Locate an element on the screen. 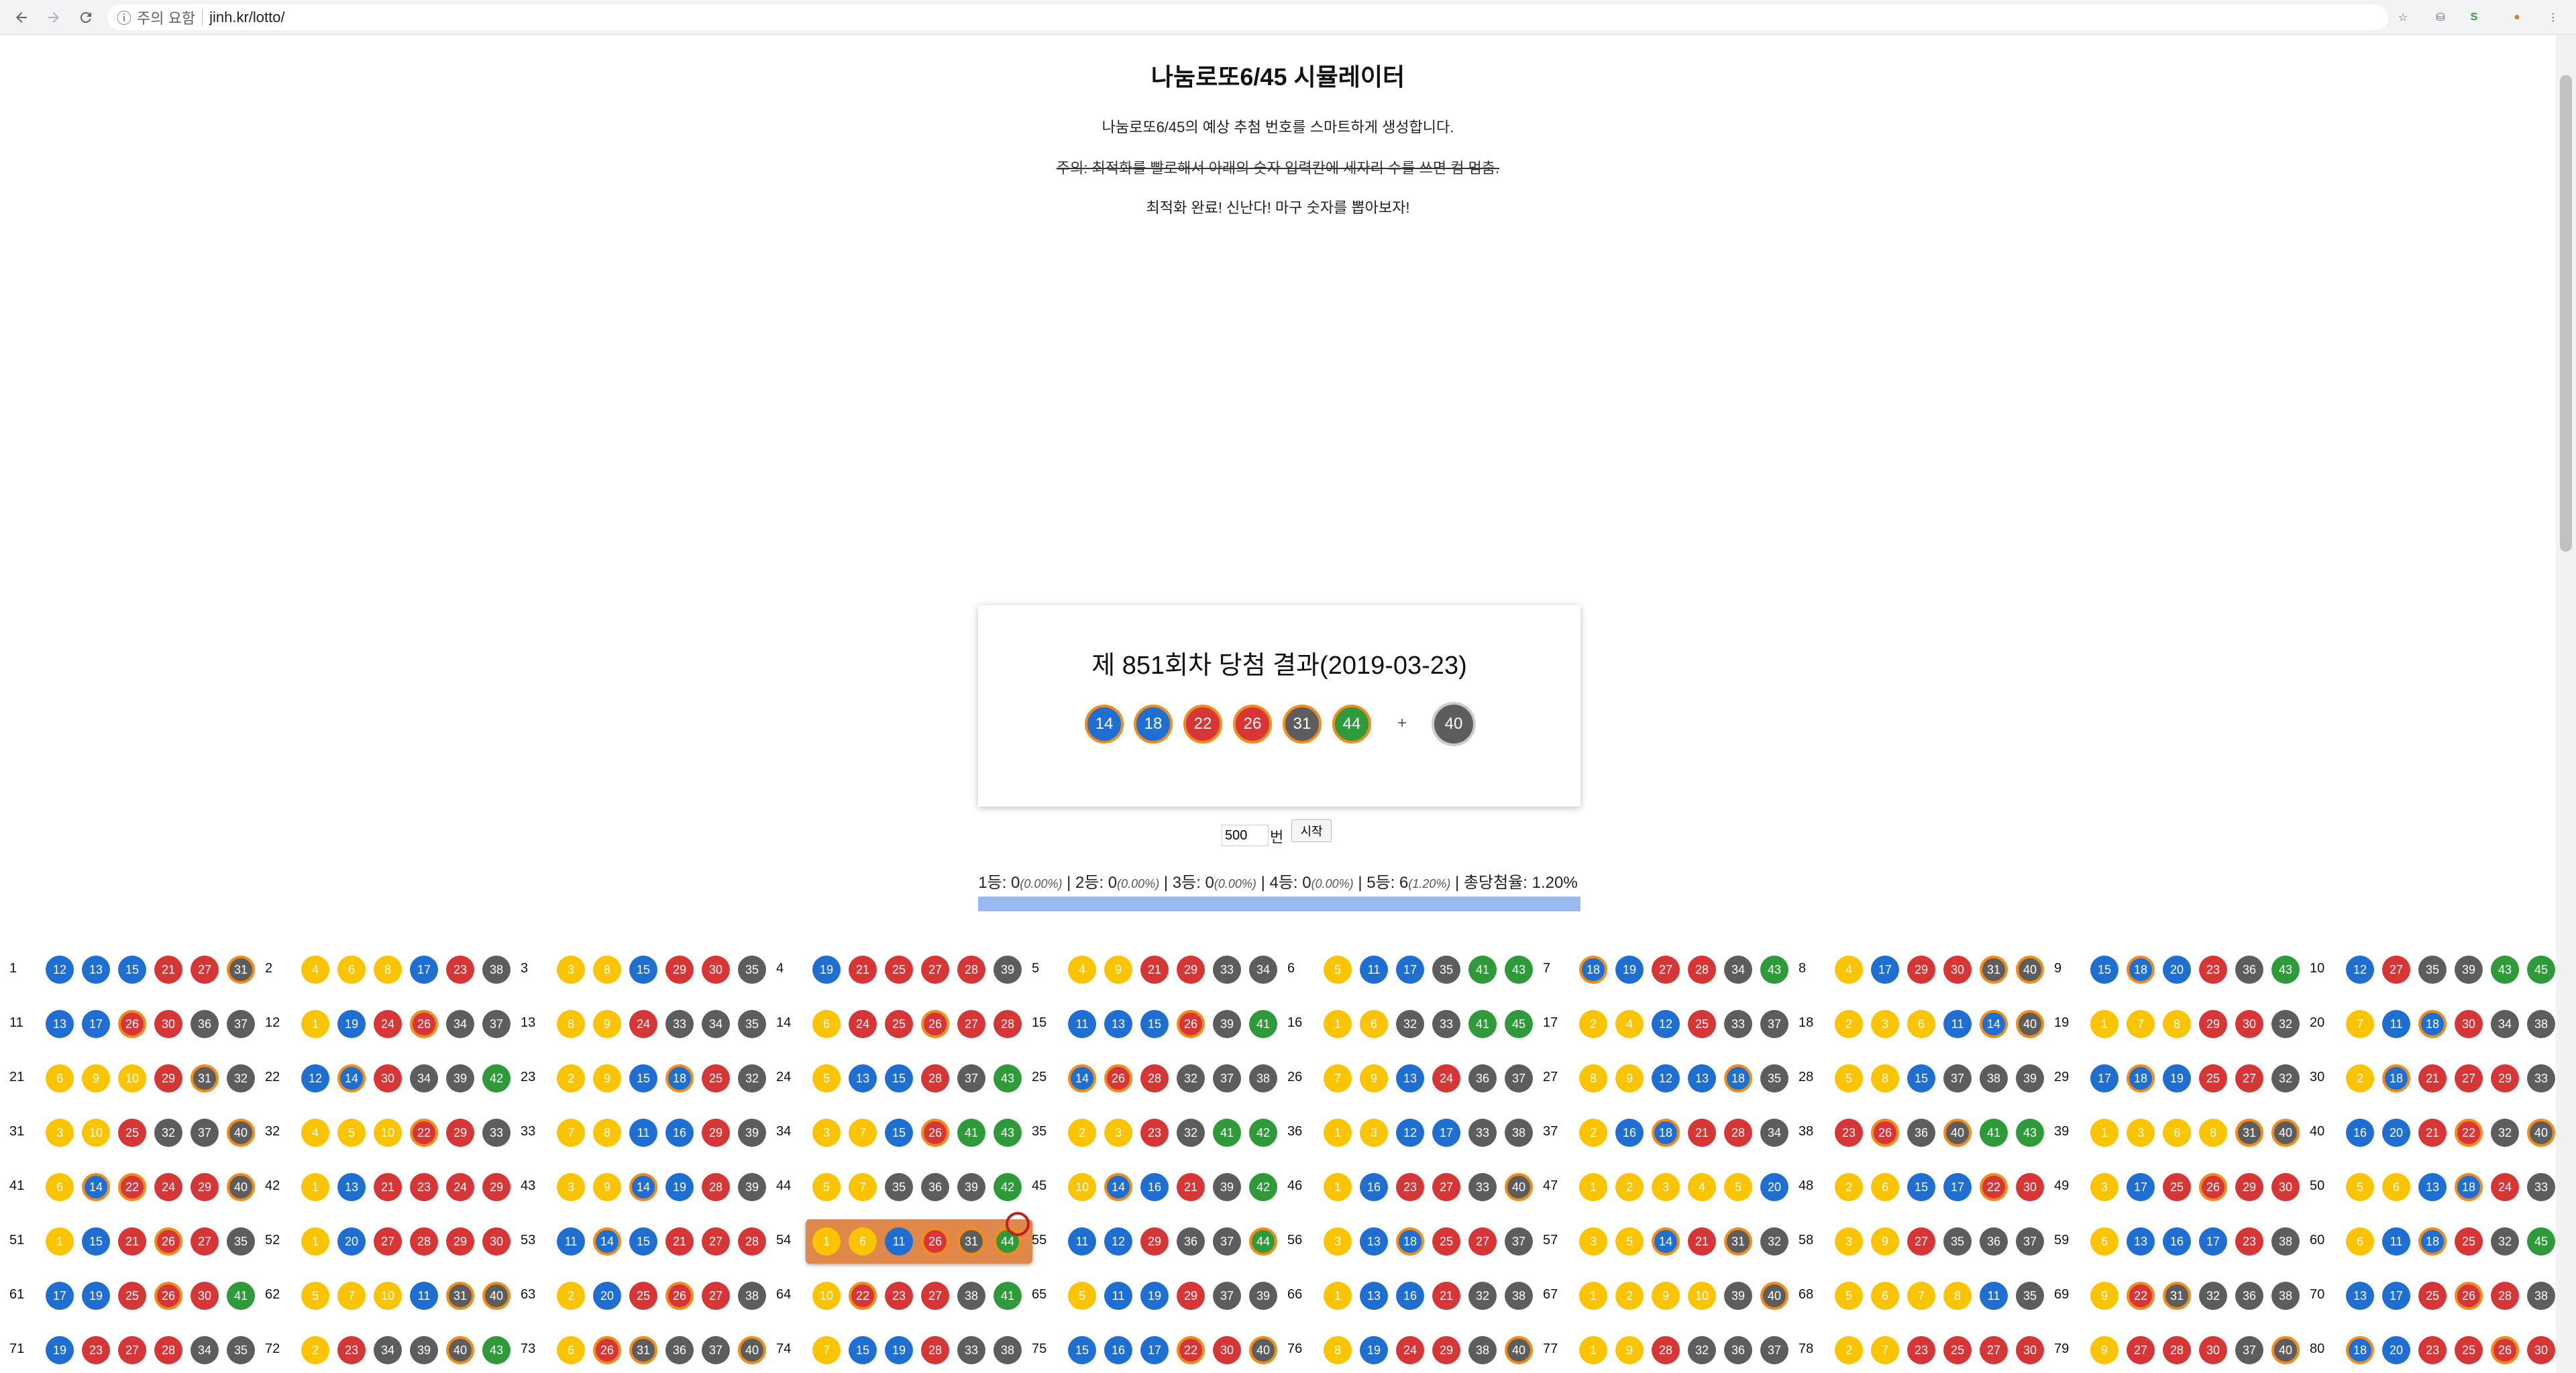  lotto-ball: 11 is located at coordinates (2396, 1024).